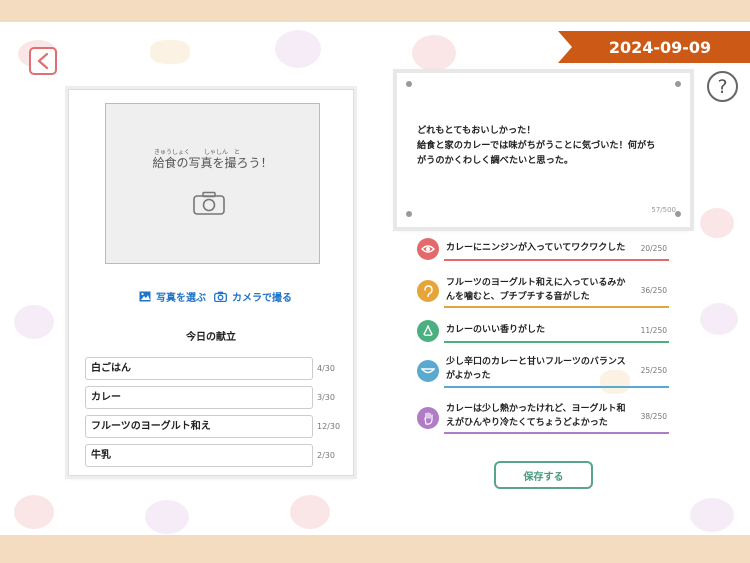 This screenshot has height=563, width=750. I want to click on top-band, so click(375, 11).